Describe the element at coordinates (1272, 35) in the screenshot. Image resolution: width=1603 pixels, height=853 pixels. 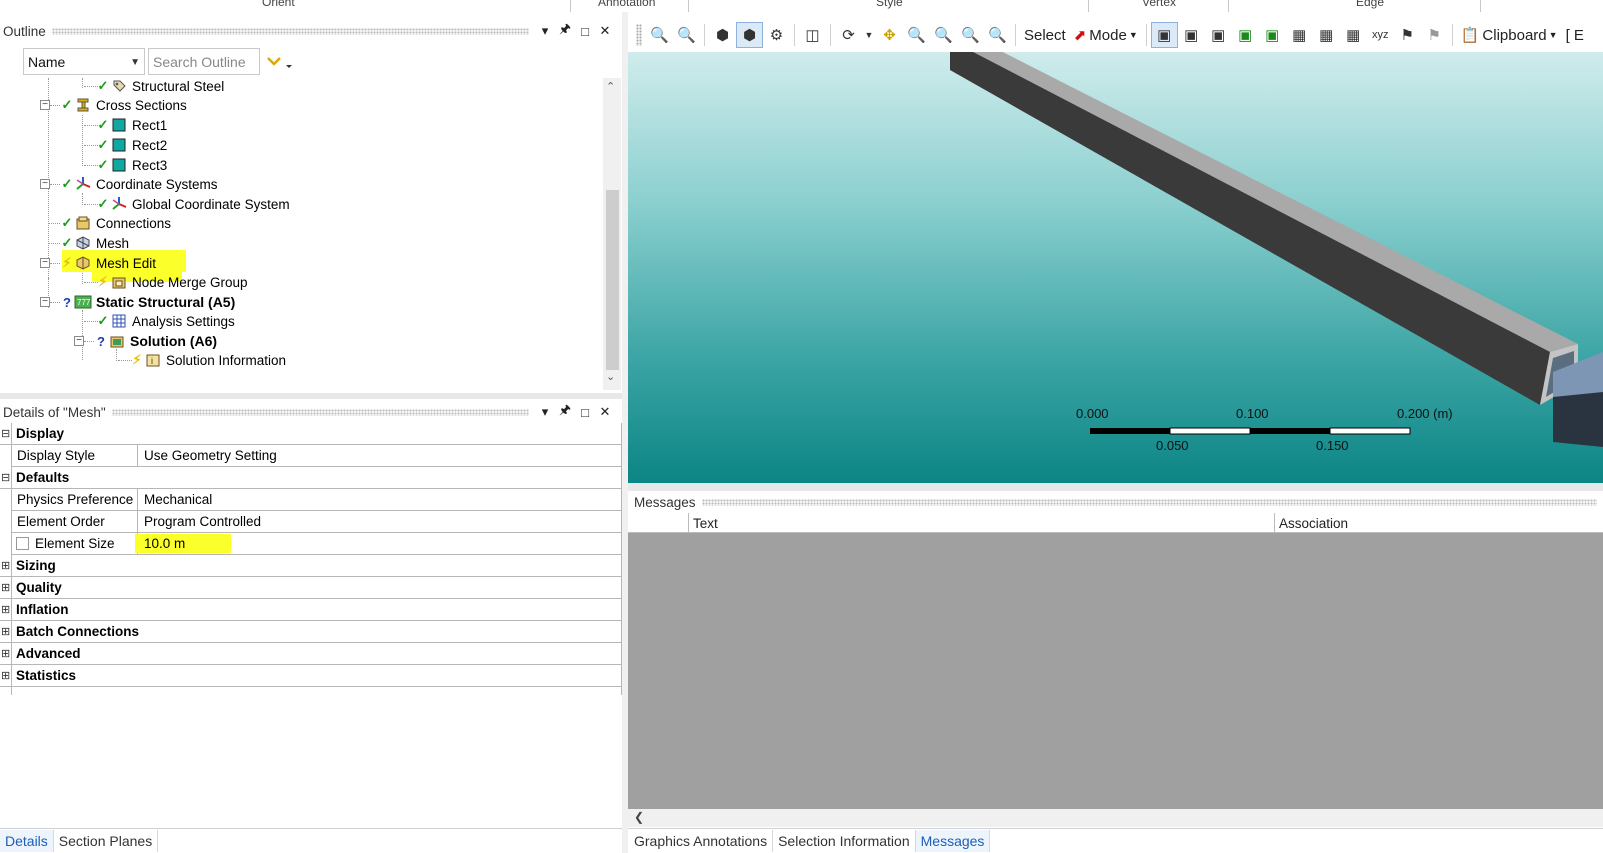
I see `select-node-icon: ▣` at that location.